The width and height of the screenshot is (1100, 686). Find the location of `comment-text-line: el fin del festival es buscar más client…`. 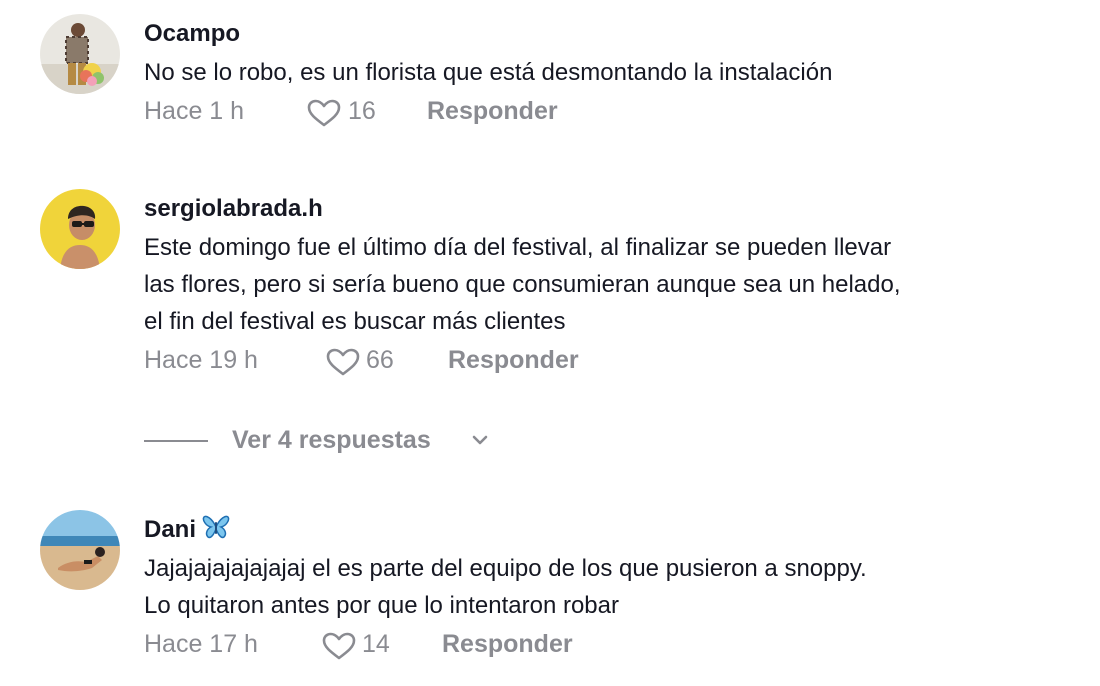

comment-text-line: el fin del festival es buscar más client… is located at coordinates (355, 321).